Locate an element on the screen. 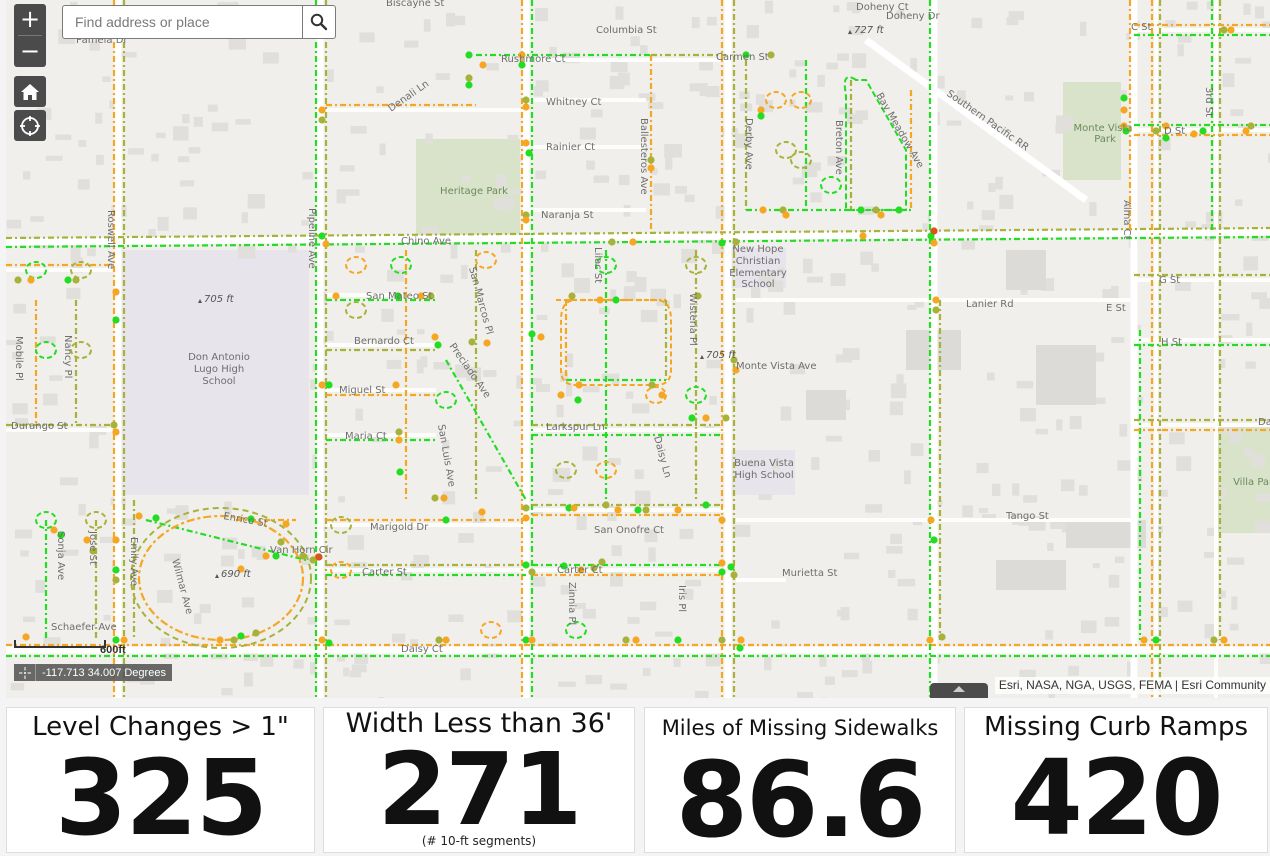 This screenshot has width=1270, height=856. attribution-toggle-button is located at coordinates (959, 690).